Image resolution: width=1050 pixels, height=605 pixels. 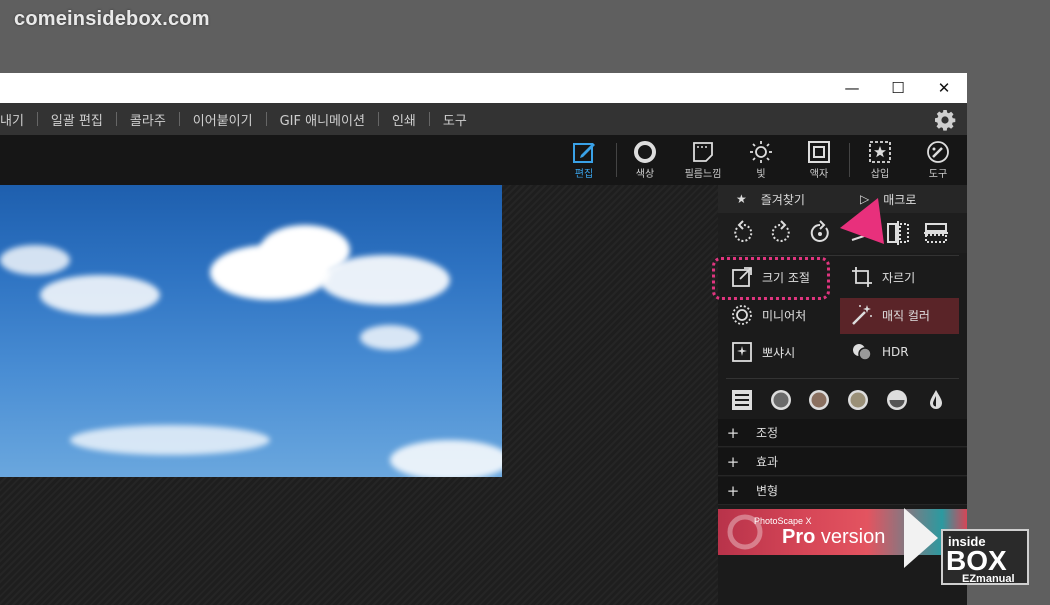 I want to click on menu-bar: 내기 일괄 편집 콜라주 이어붙이기 GIF 애니메이션 인쇄 도구, so click(x=483, y=119).